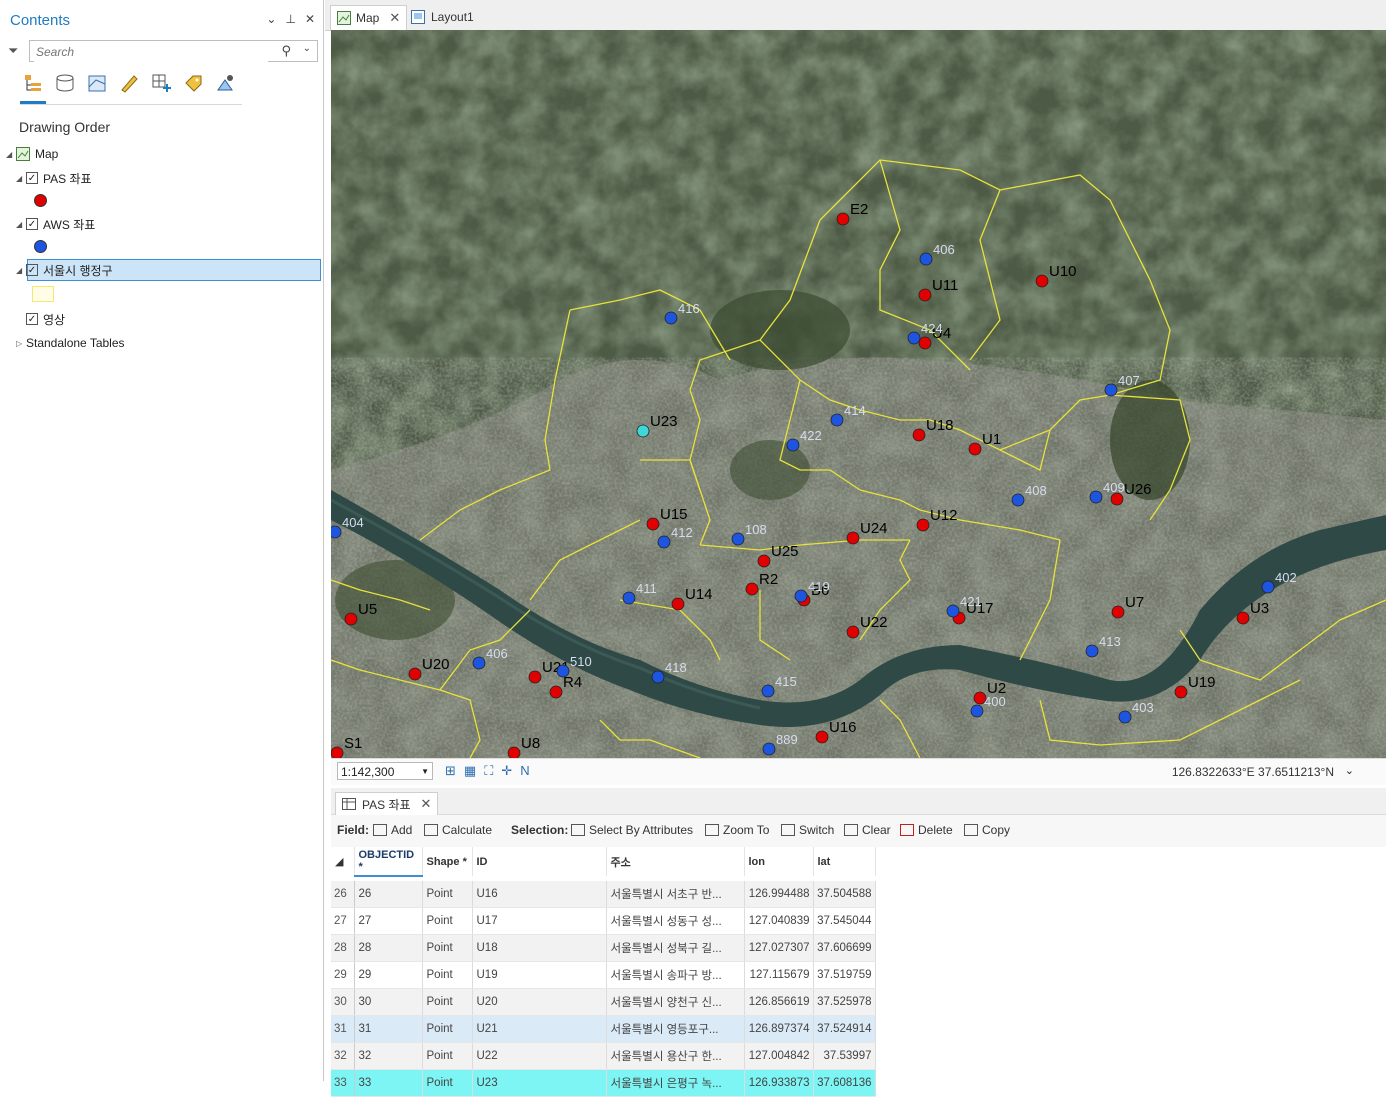 This screenshot has height=1097, width=1386. Describe the element at coordinates (926, 830) in the screenshot. I see `delete-button: Delete` at that location.